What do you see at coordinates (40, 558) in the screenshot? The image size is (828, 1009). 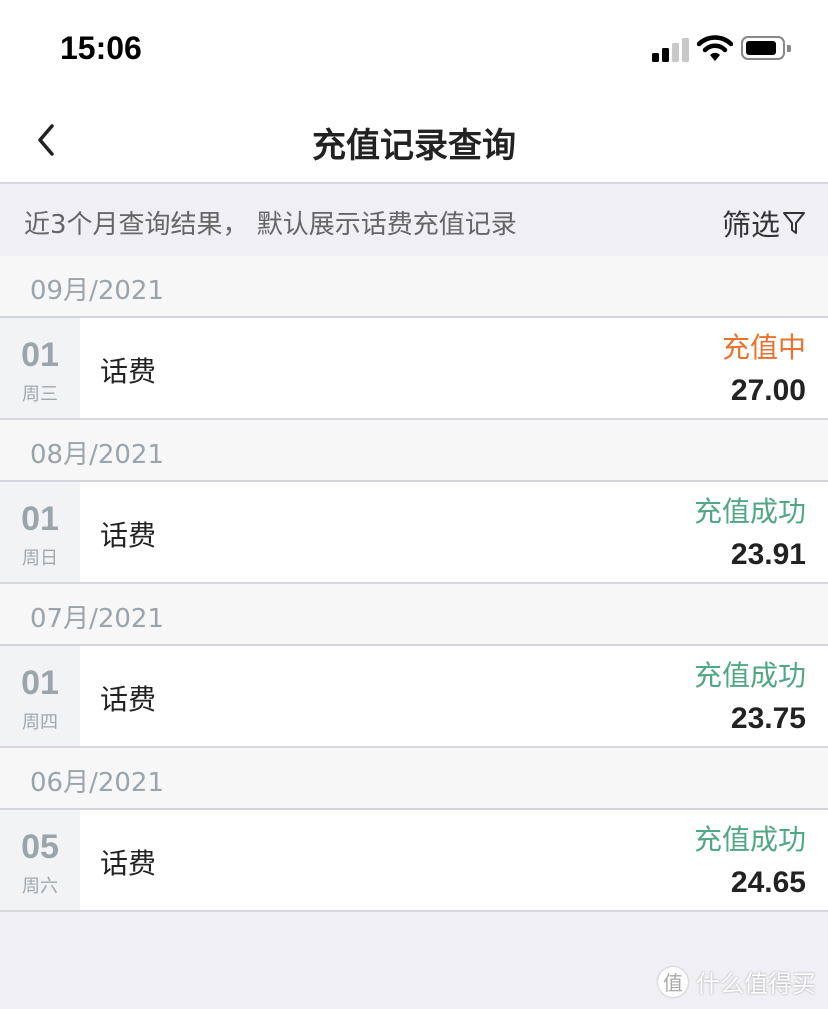 I see `record-weekday: 周日` at bounding box center [40, 558].